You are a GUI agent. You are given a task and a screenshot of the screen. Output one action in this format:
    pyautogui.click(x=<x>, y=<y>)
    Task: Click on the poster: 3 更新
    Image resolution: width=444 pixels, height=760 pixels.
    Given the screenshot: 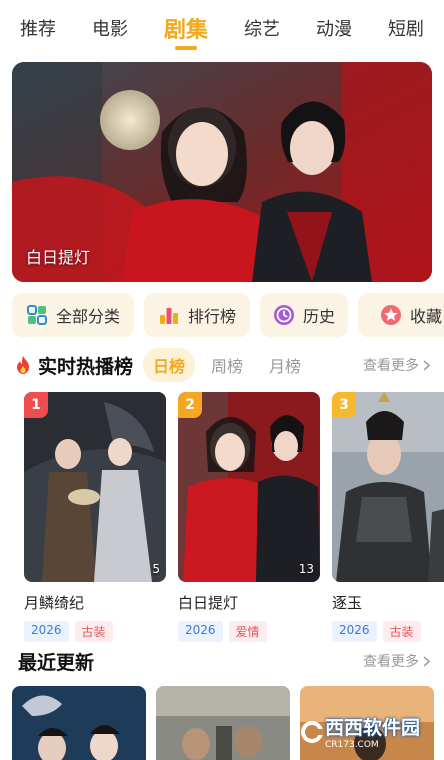 What is the action you would take?
    pyautogui.click(x=388, y=487)
    